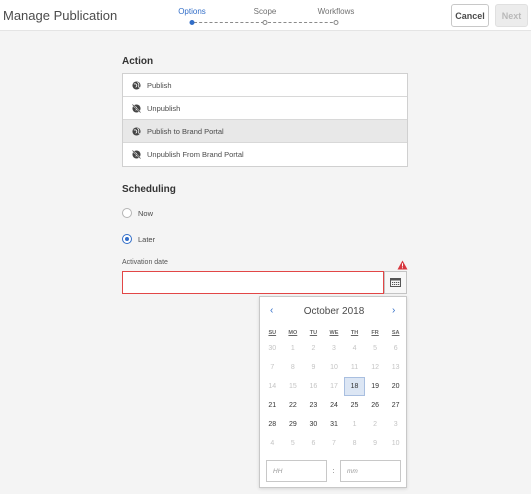  What do you see at coordinates (272, 405) in the screenshot?
I see `calendar-day: 21` at bounding box center [272, 405].